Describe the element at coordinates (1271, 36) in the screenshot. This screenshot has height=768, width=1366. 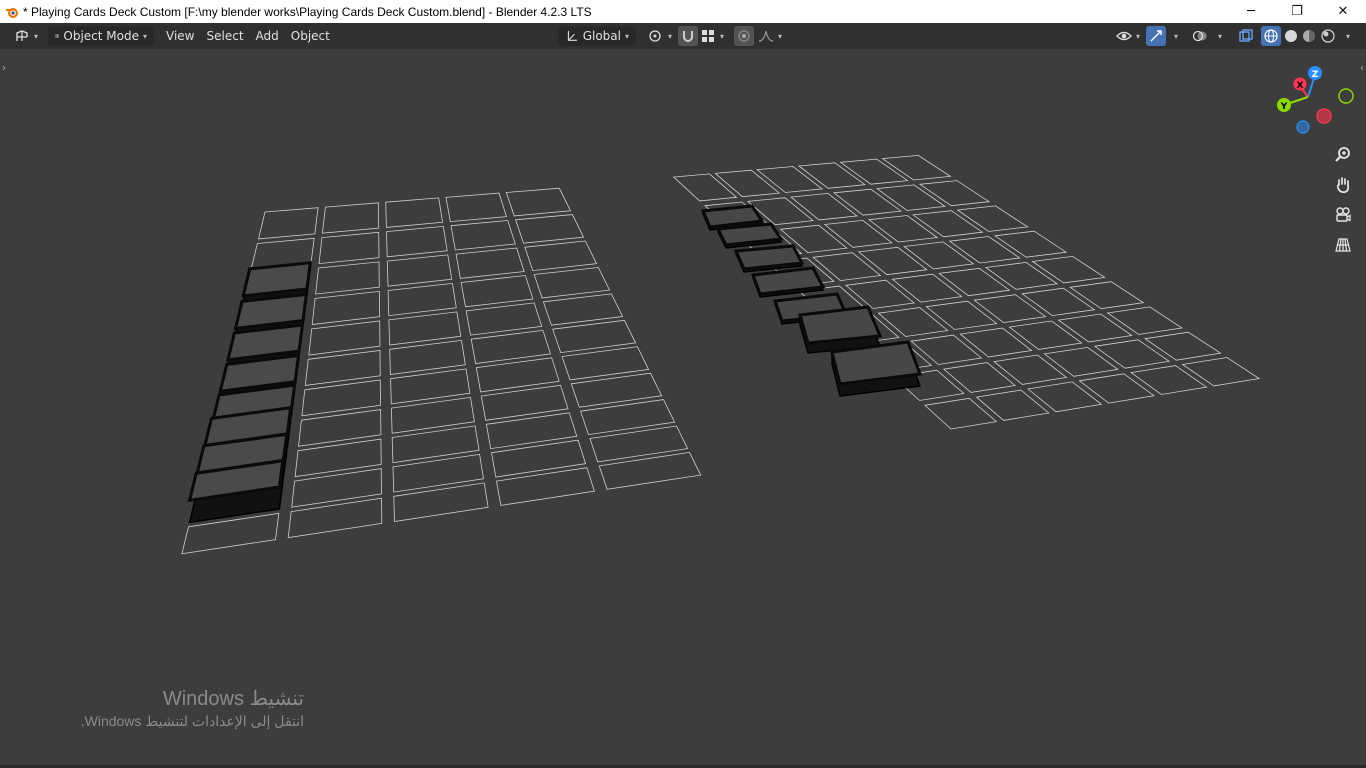
I see `shading-wireframe-button` at that location.